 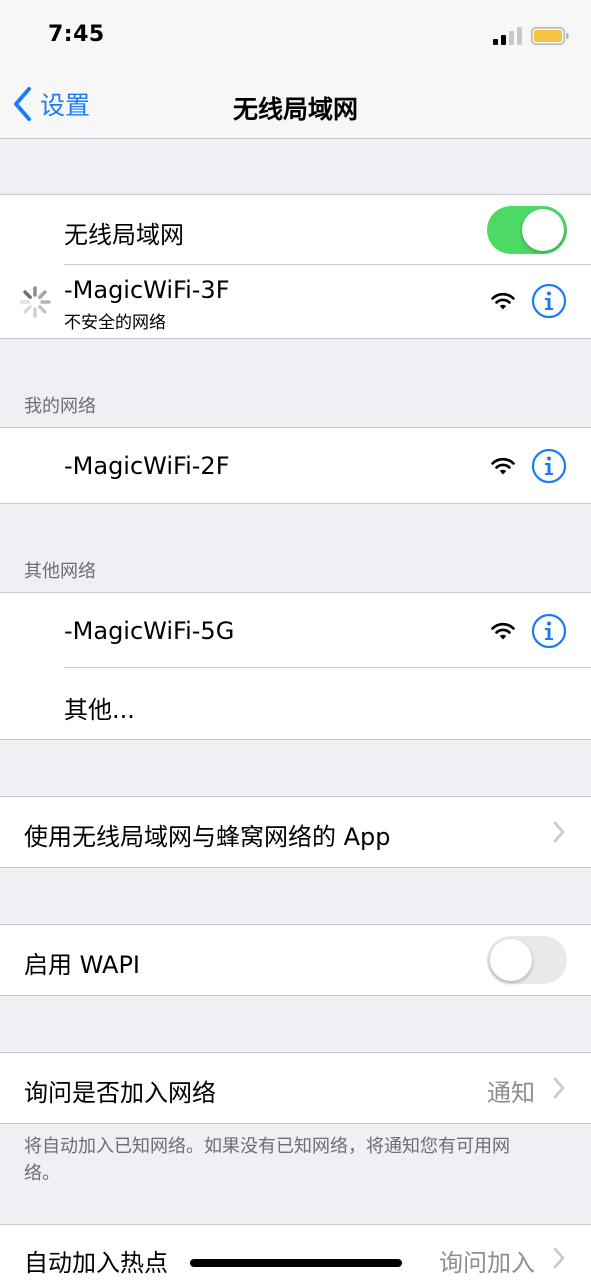 I want to click on network-name: -MagicWiFi-3F, so click(x=147, y=290).